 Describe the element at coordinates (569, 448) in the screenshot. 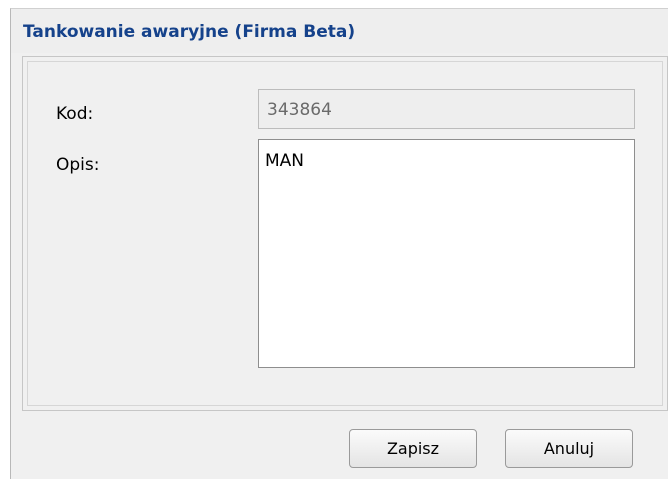

I see `cancel-button: Anuluj` at that location.